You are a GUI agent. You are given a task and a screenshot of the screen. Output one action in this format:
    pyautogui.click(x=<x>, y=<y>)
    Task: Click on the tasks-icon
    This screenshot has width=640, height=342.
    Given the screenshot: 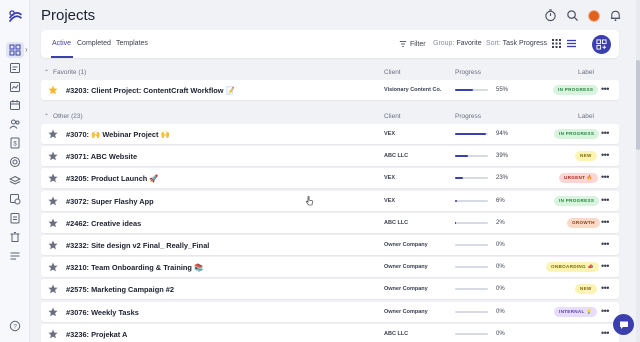 What is the action you would take?
    pyautogui.click(x=15, y=218)
    